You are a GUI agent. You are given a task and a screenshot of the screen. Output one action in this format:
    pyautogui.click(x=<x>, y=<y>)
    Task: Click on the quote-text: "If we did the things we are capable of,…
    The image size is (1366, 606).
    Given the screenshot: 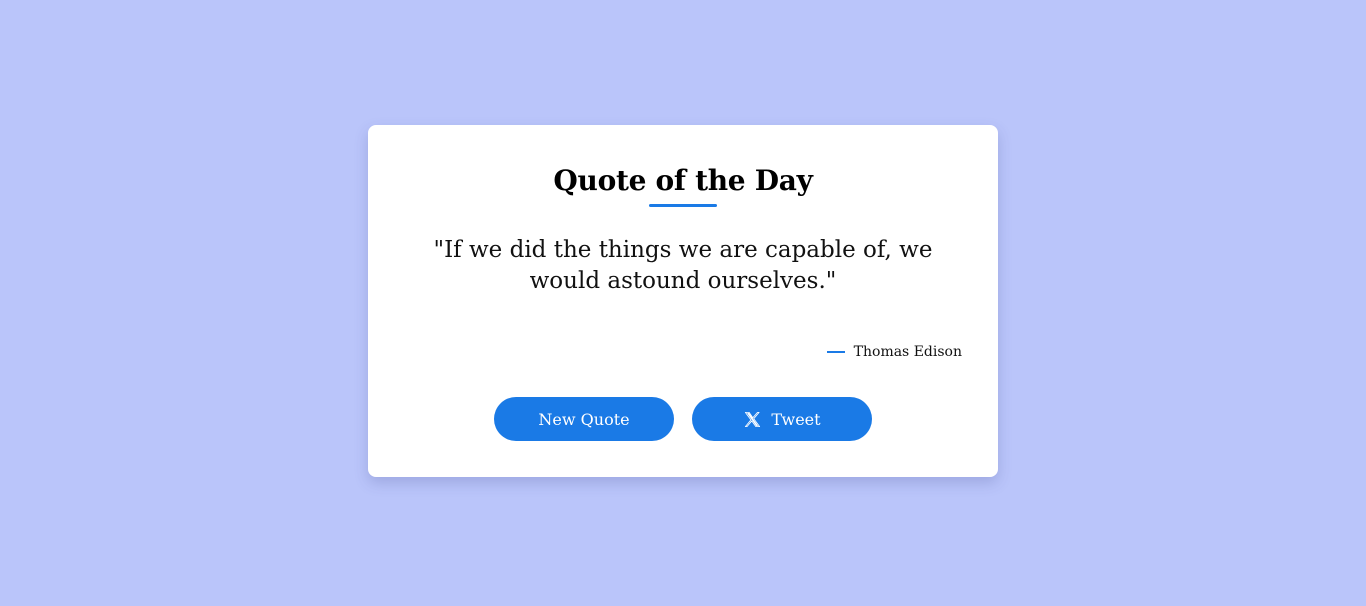 What is the action you would take?
    pyautogui.click(x=683, y=265)
    